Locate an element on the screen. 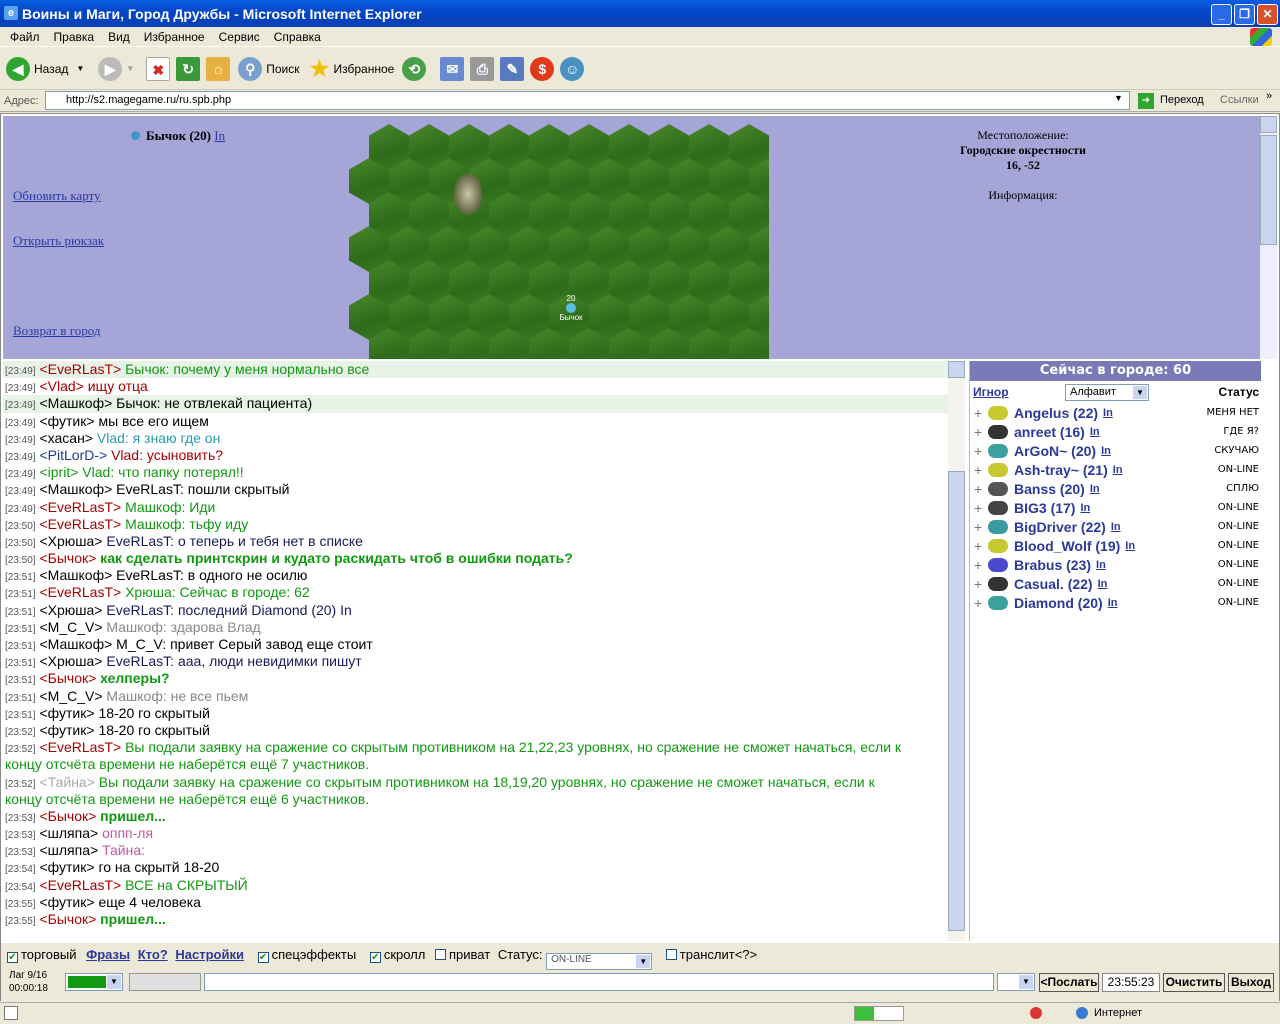 The width and height of the screenshot is (1280, 1024). user-row: + BigDriver (22) In ON-LINE is located at coordinates (1115, 526).